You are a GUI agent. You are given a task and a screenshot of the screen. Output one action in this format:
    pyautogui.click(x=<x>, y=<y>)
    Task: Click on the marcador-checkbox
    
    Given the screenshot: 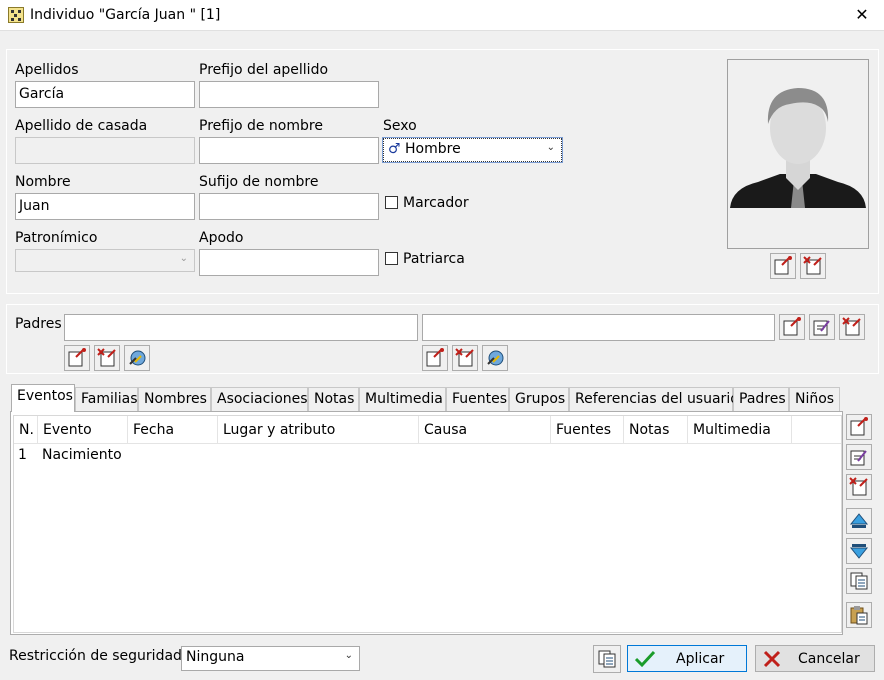 What is the action you would take?
    pyautogui.click(x=391, y=202)
    